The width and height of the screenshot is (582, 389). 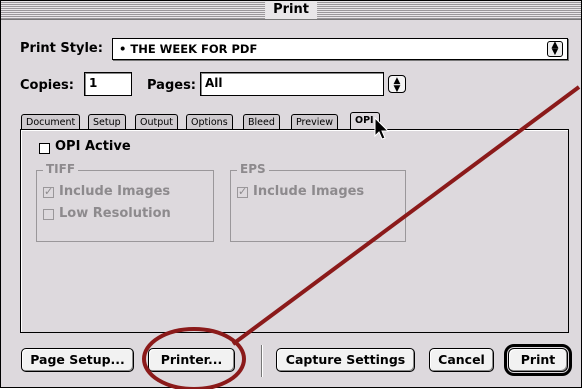 I want to click on pages-popup-arrows-icon: ▲ ▼, so click(x=397, y=84).